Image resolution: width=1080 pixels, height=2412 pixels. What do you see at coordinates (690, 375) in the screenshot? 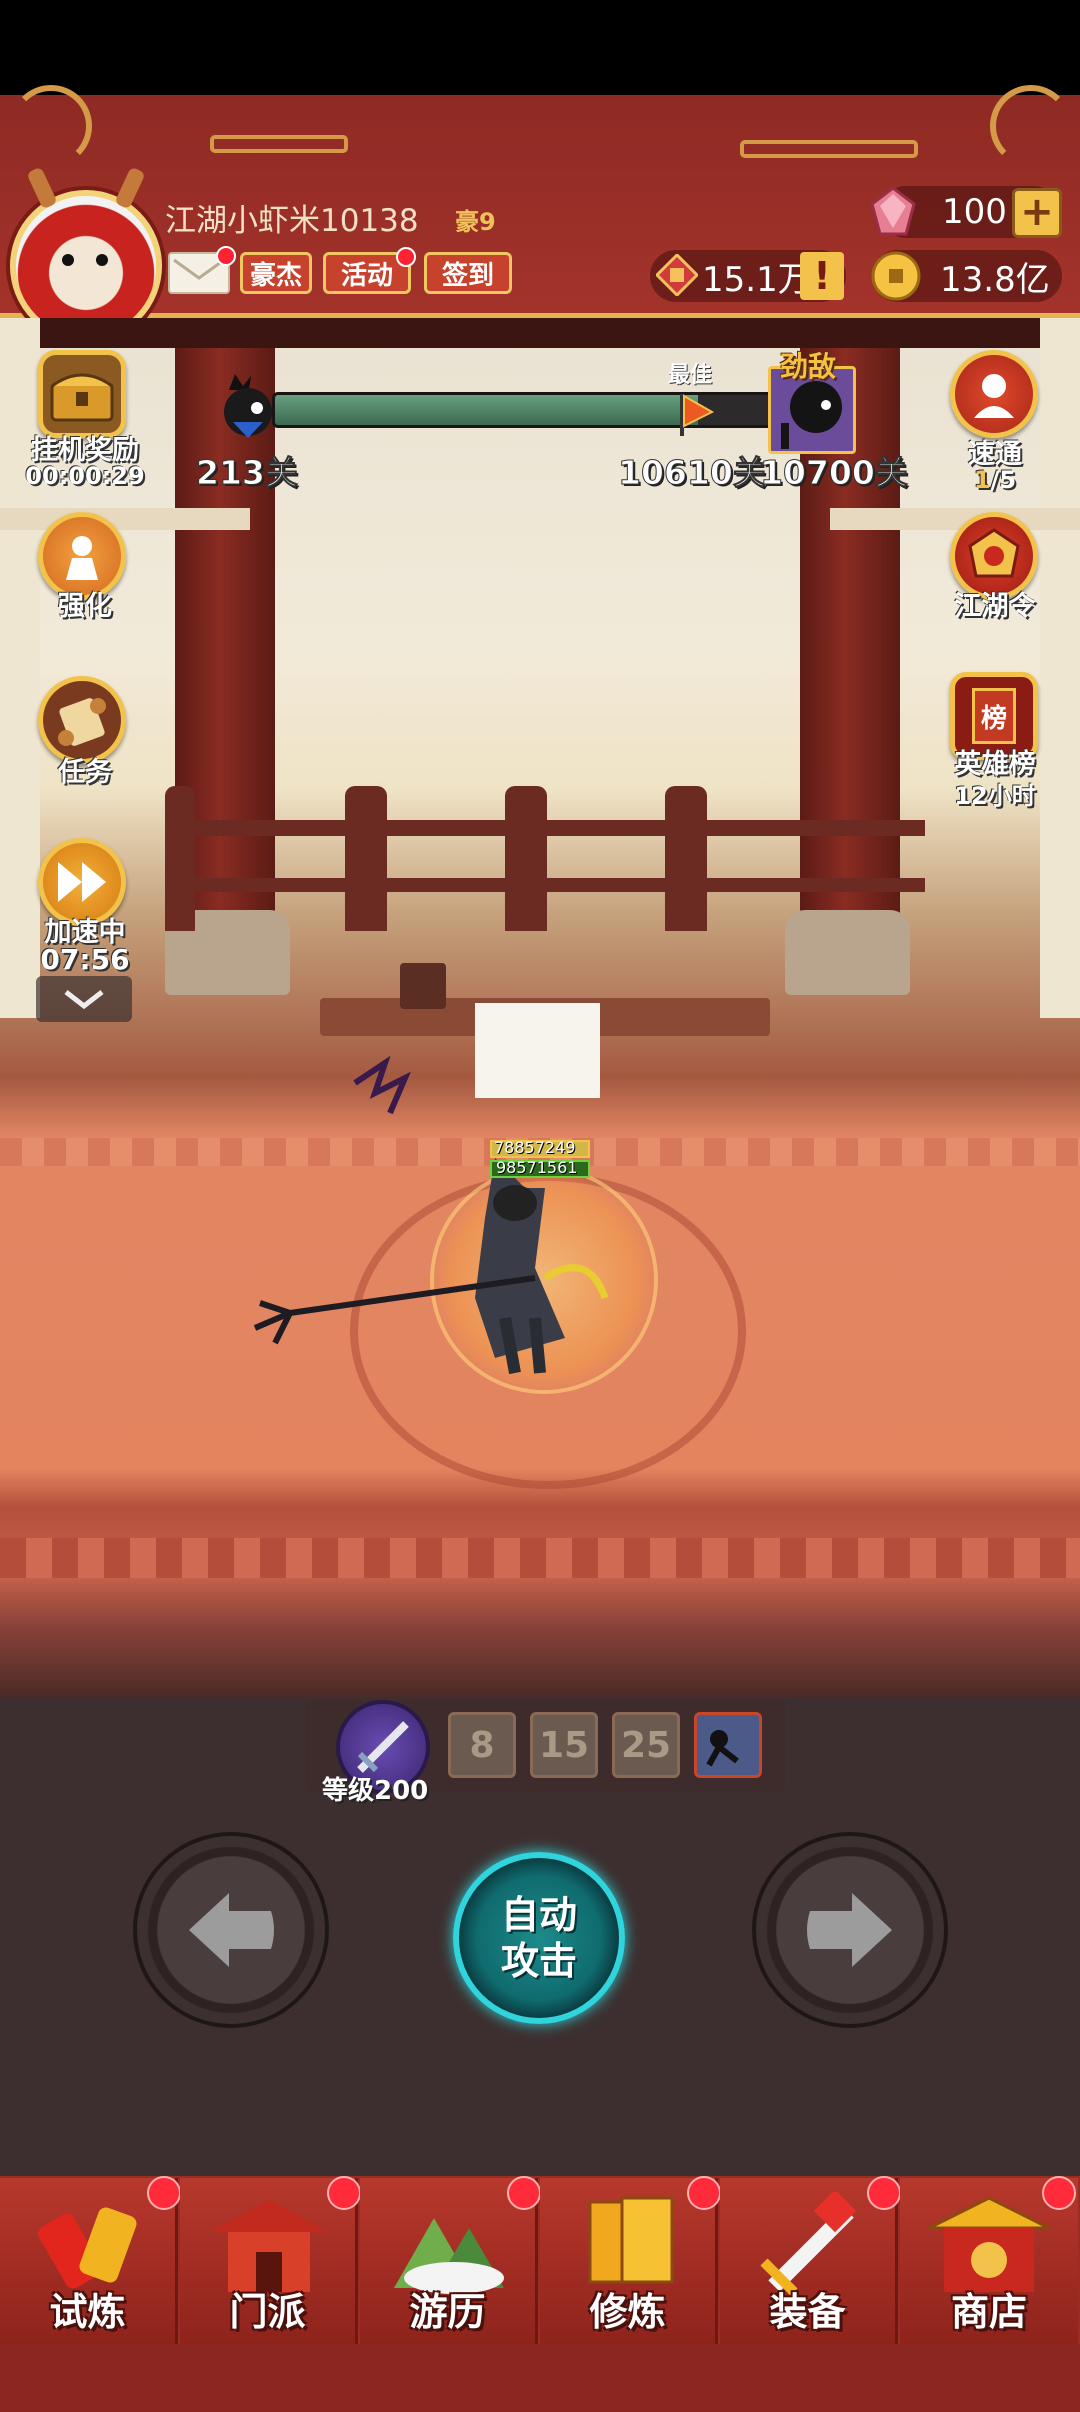
I see `best-label: 最佳` at bounding box center [690, 375].